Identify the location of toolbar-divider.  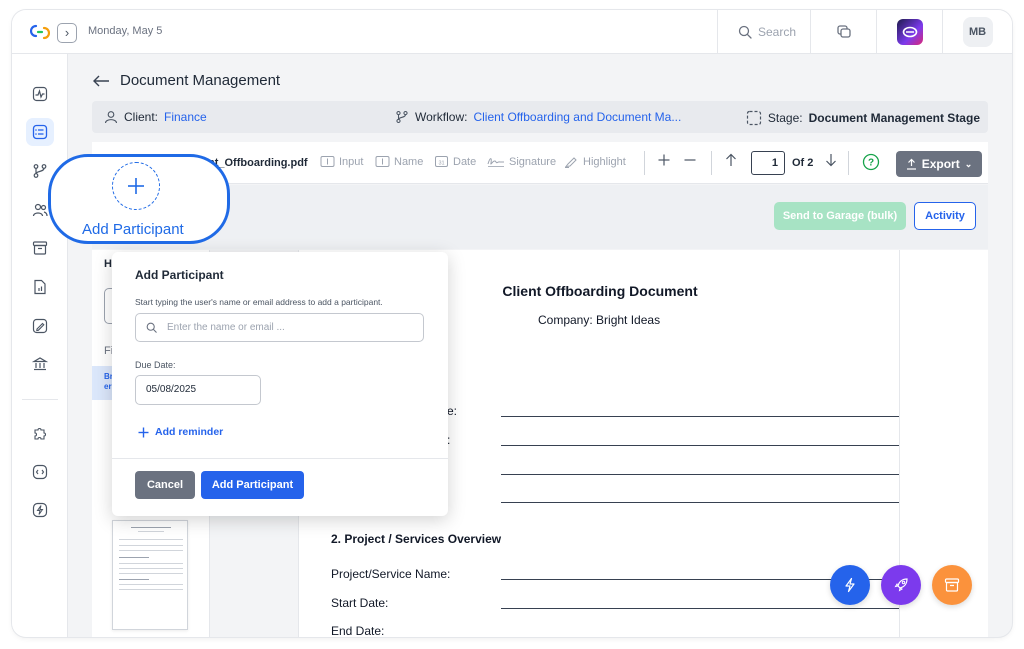
(644, 163).